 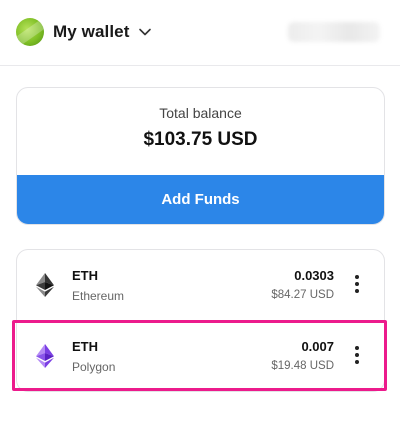 I want to click on blurred-wallet-address, so click(x=334, y=32).